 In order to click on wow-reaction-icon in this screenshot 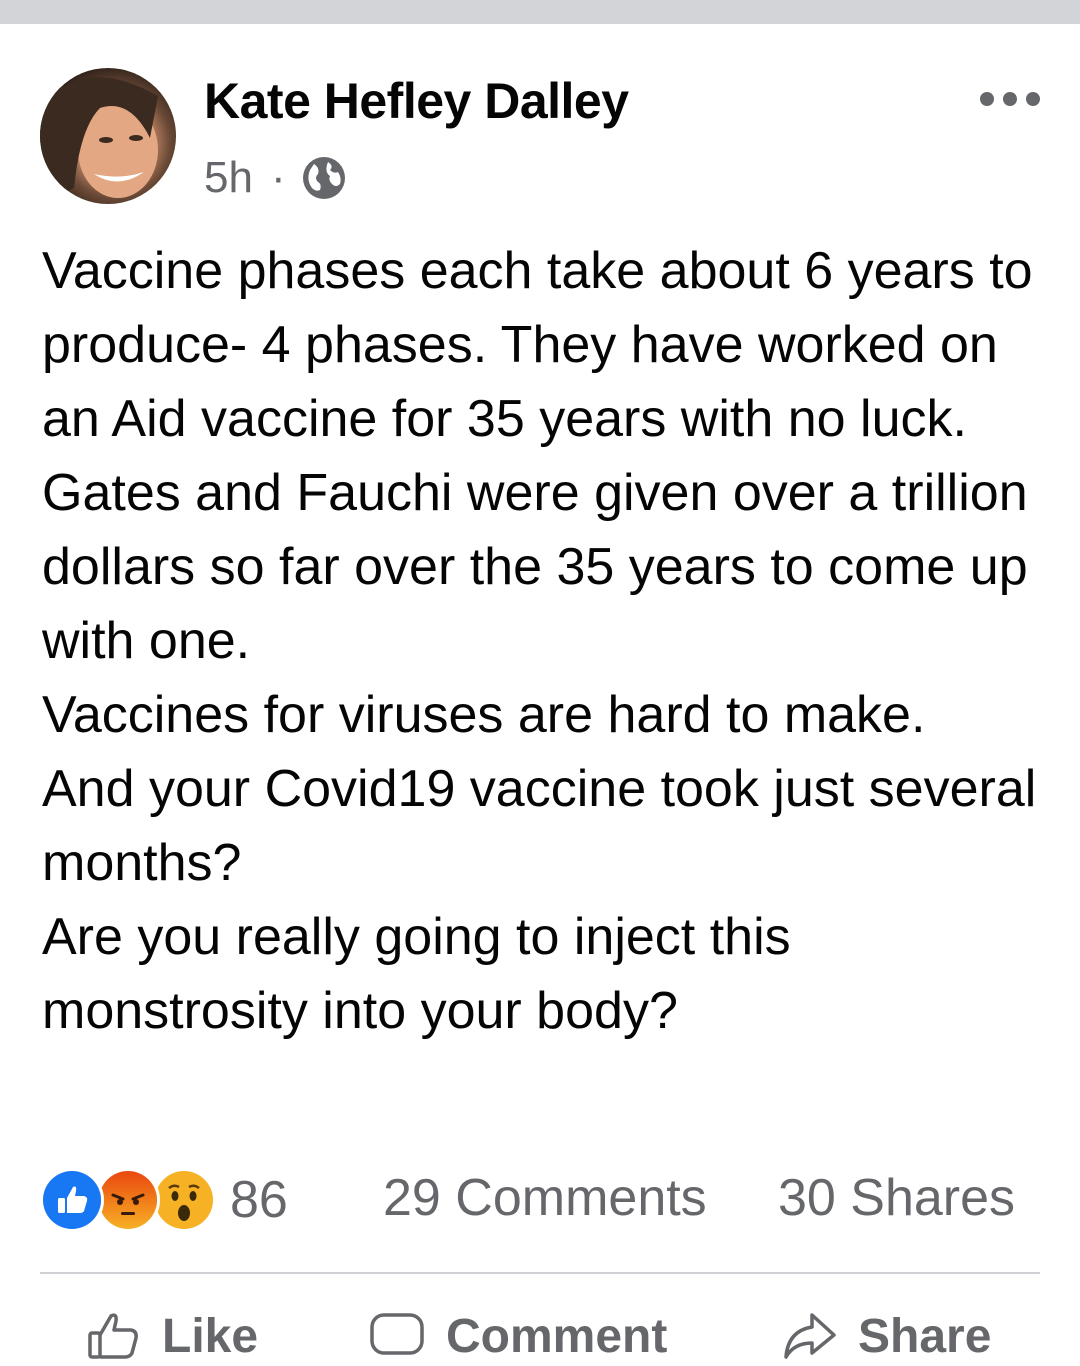, I will do `click(184, 1200)`.